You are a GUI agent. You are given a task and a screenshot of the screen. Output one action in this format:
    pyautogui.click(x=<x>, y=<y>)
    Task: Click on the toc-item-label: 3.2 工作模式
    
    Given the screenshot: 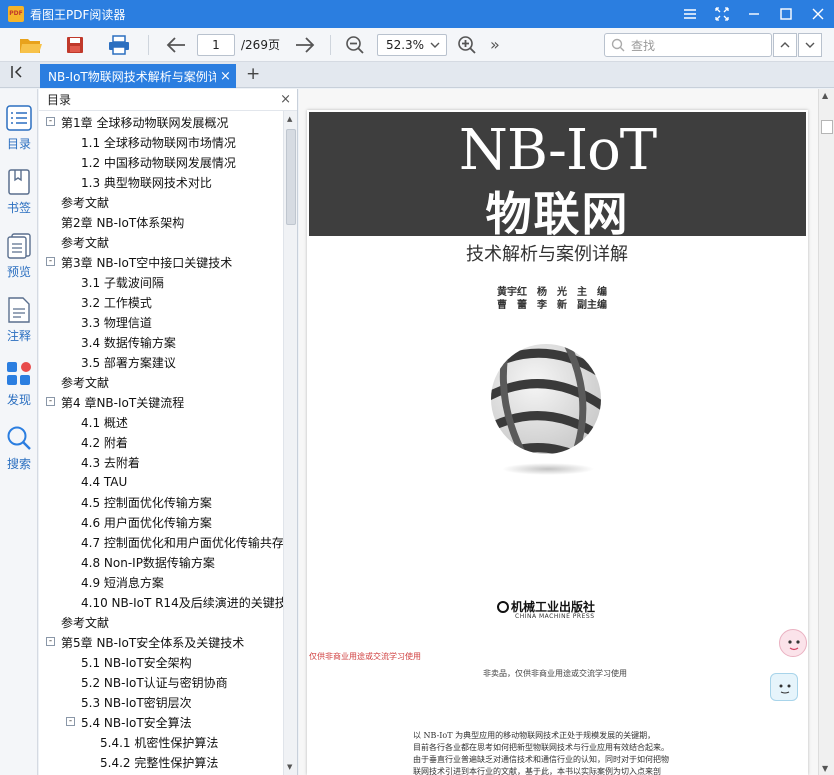 What is the action you would take?
    pyautogui.click(x=116, y=302)
    